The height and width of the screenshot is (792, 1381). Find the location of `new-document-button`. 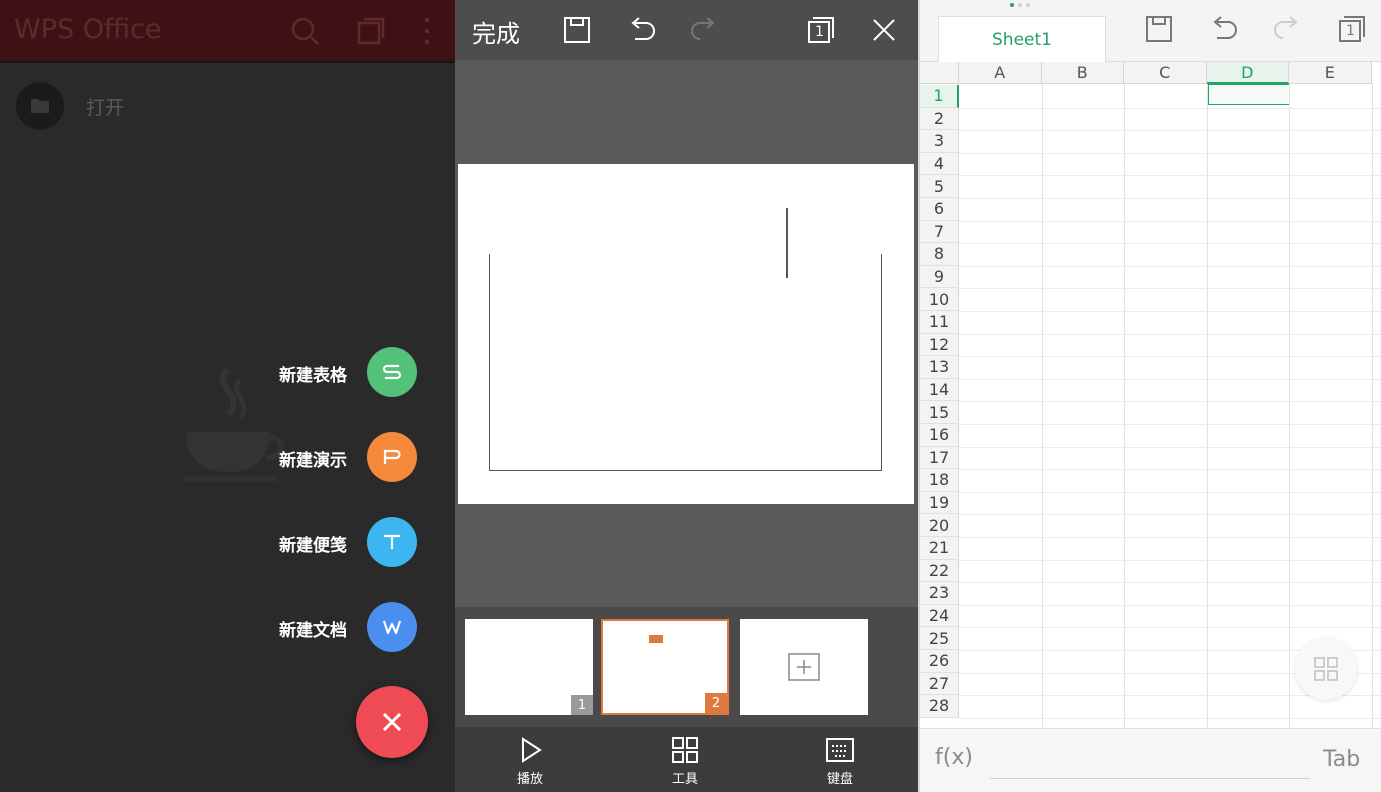

new-document-button is located at coordinates (392, 627).